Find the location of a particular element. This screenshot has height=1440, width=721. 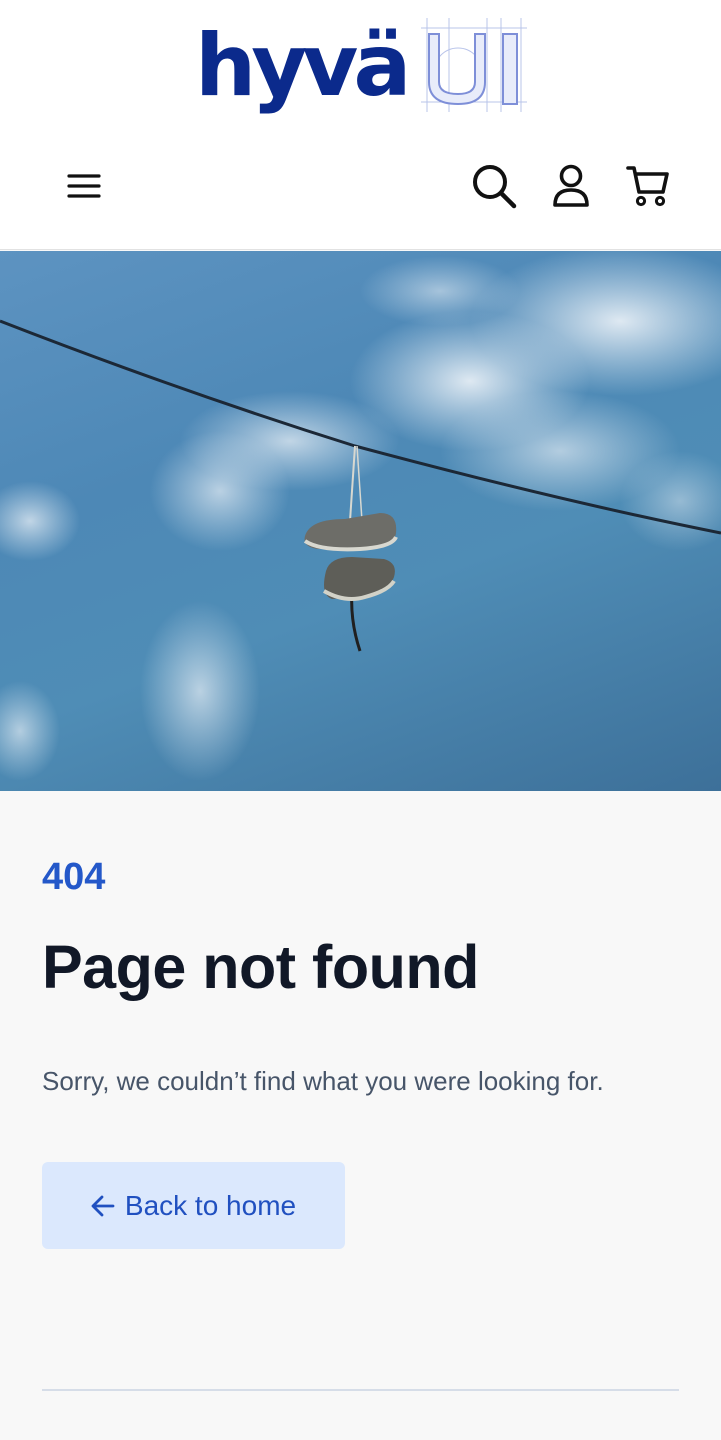

logo-wordmark: hyvä is located at coordinates (303, 66).